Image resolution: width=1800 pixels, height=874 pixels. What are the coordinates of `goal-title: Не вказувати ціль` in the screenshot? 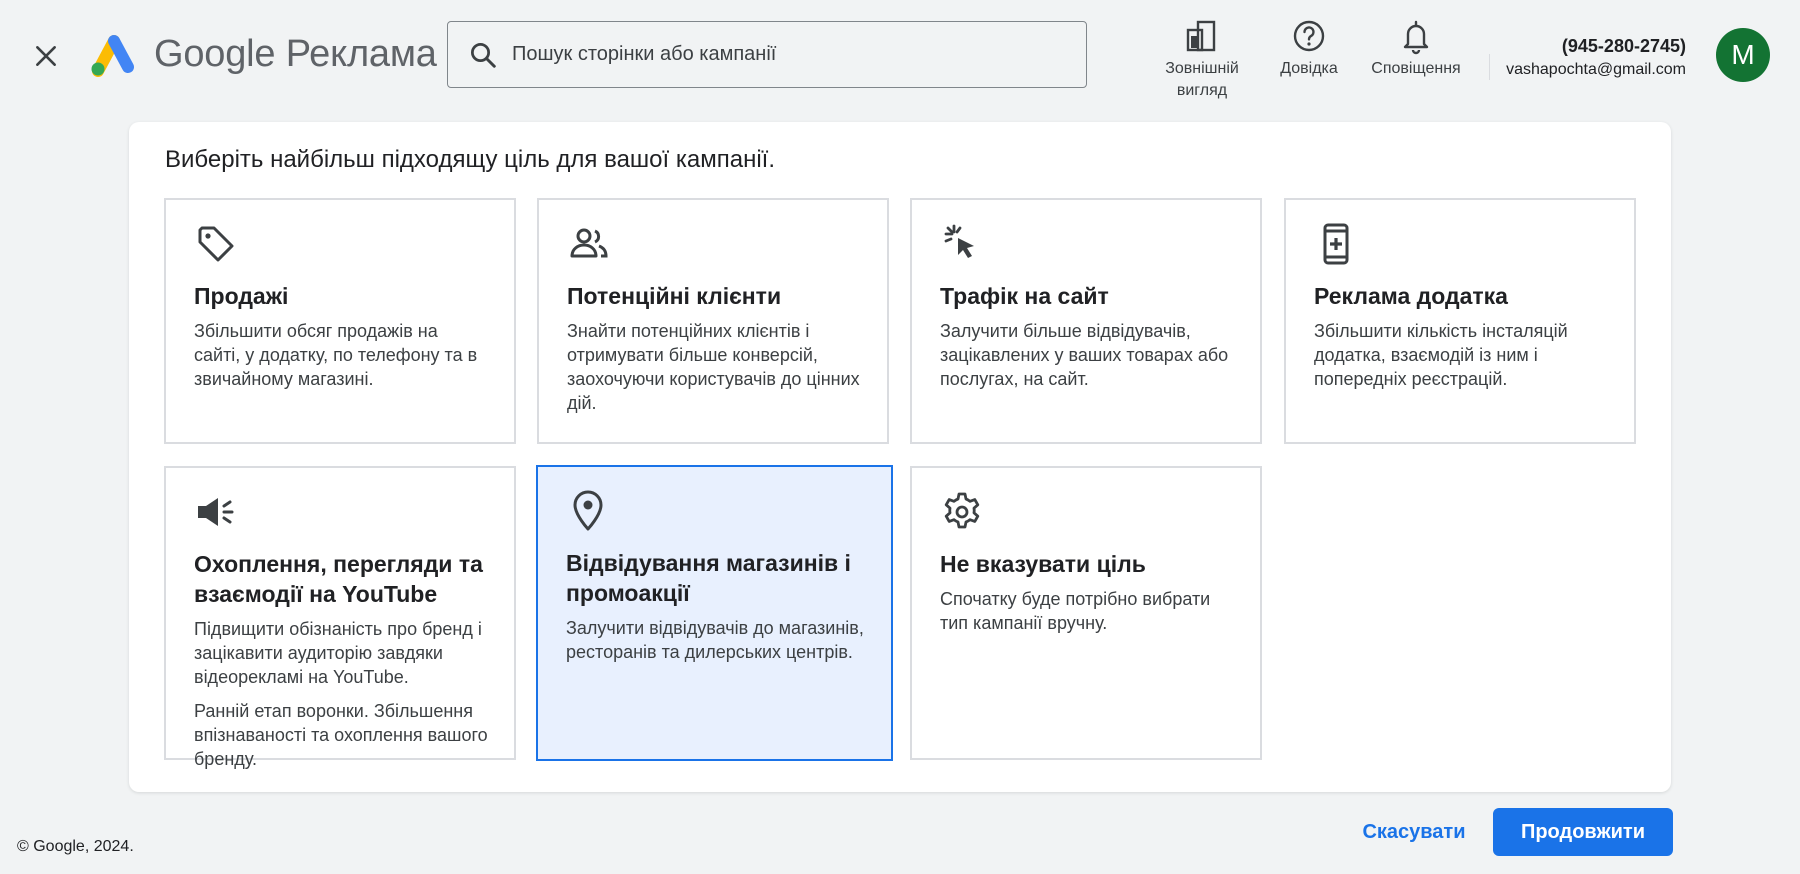 It's located at (1043, 564).